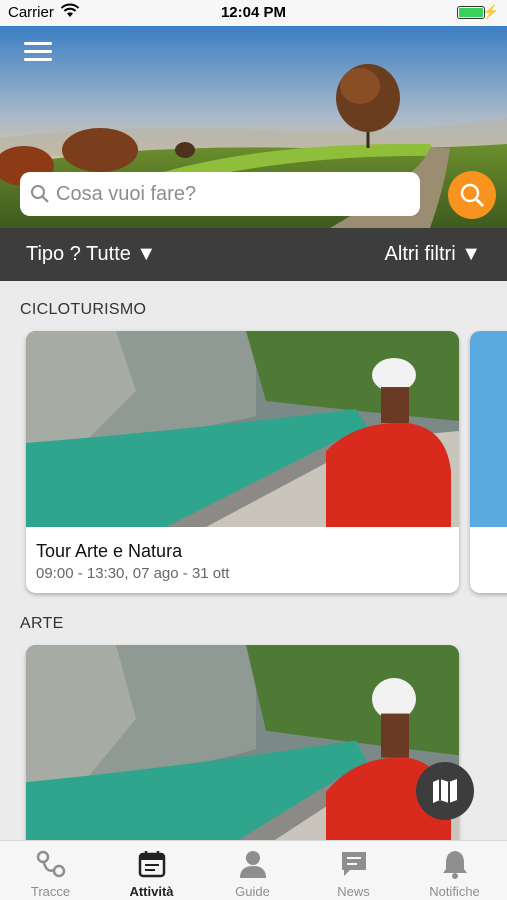 This screenshot has height=900, width=507. I want to click on search-bar, so click(220, 194).